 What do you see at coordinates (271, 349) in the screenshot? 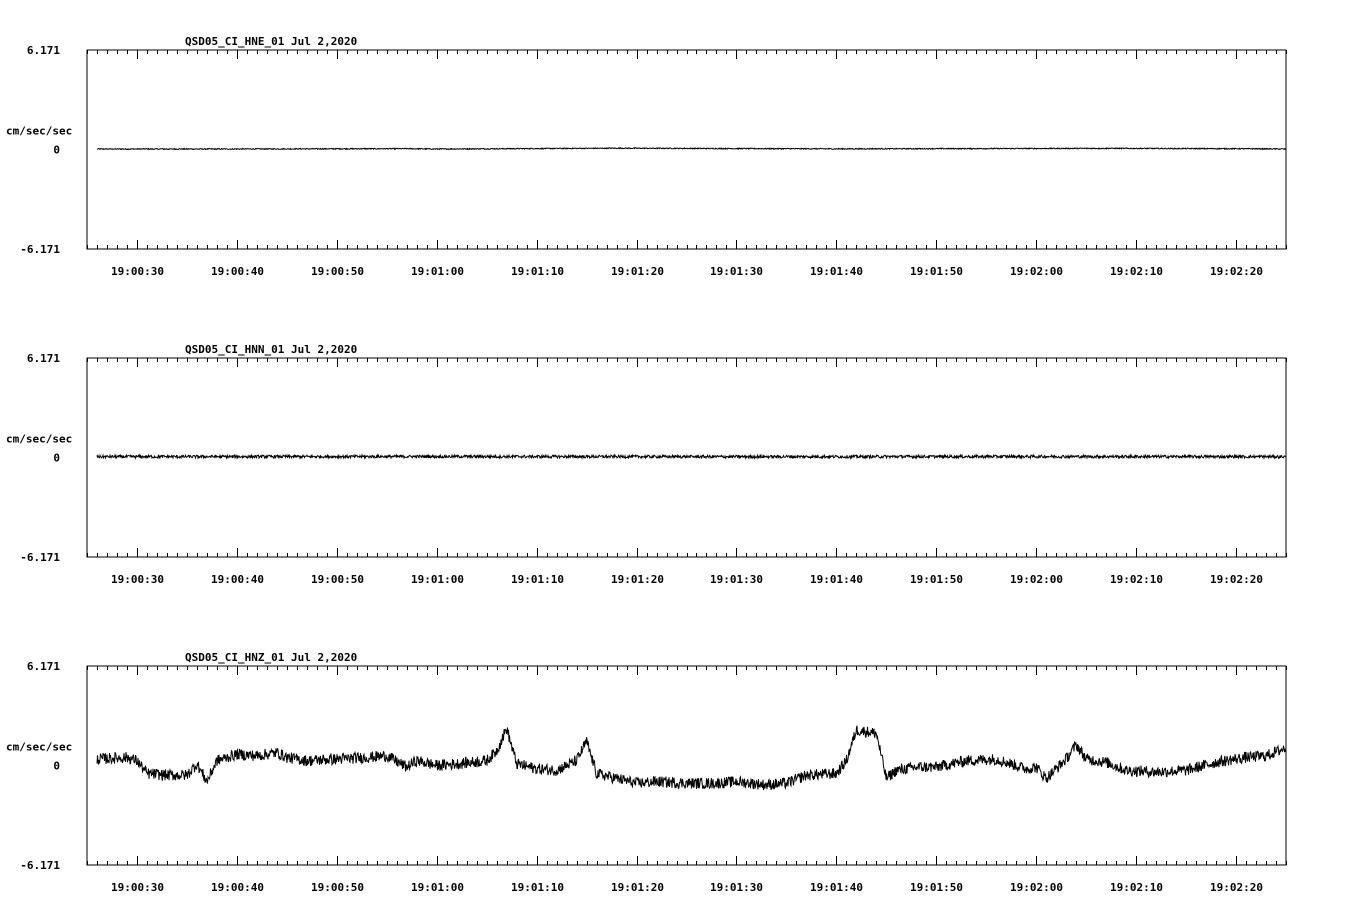
I see `panel-title: QSD05_CI_HNN_01 Jul 2,2020` at bounding box center [271, 349].